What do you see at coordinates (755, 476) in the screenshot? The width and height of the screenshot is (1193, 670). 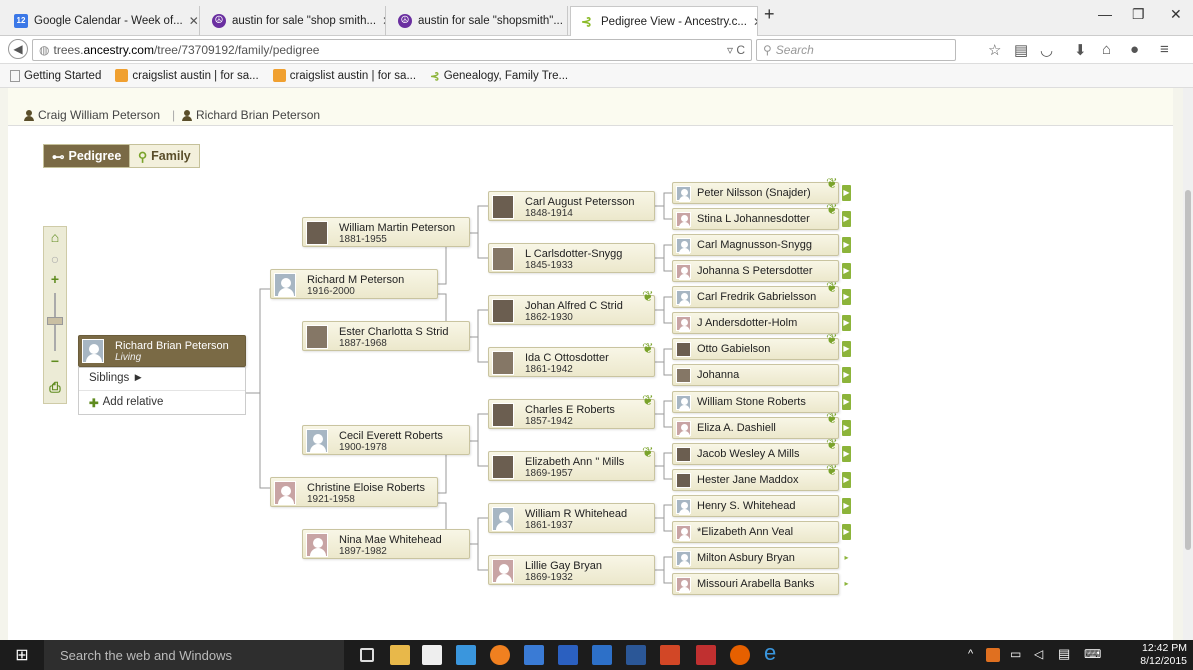 I see `person-card: Hester Jane Maddox ❦` at bounding box center [755, 476].